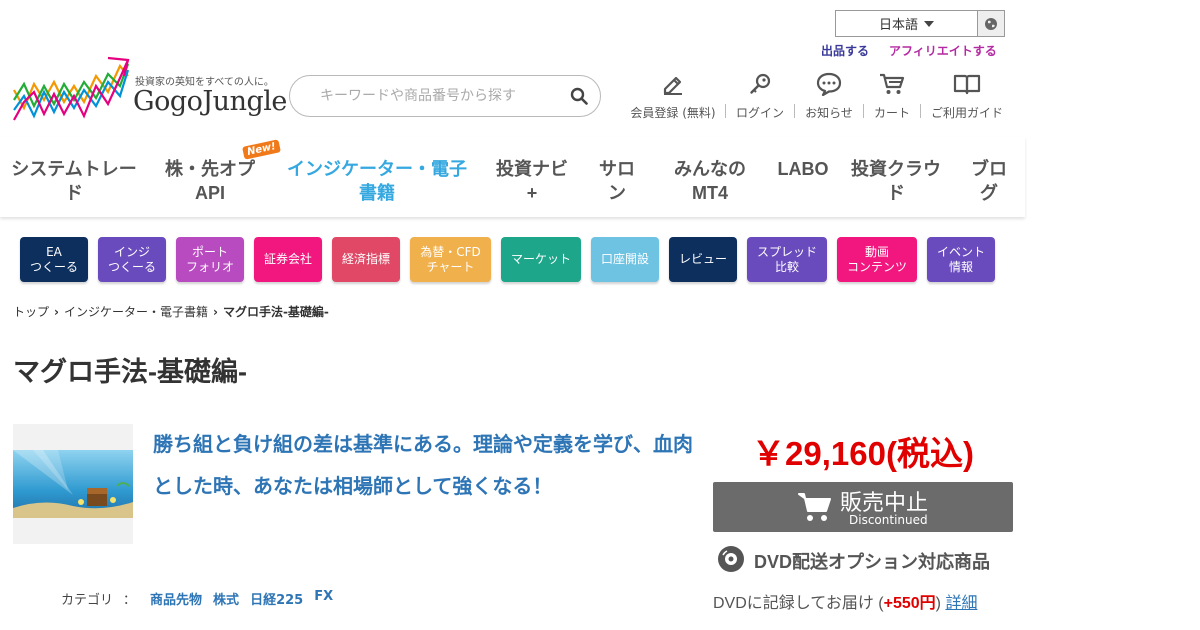  I want to click on header-nav-guide: ご利用ガイド, so click(967, 95).